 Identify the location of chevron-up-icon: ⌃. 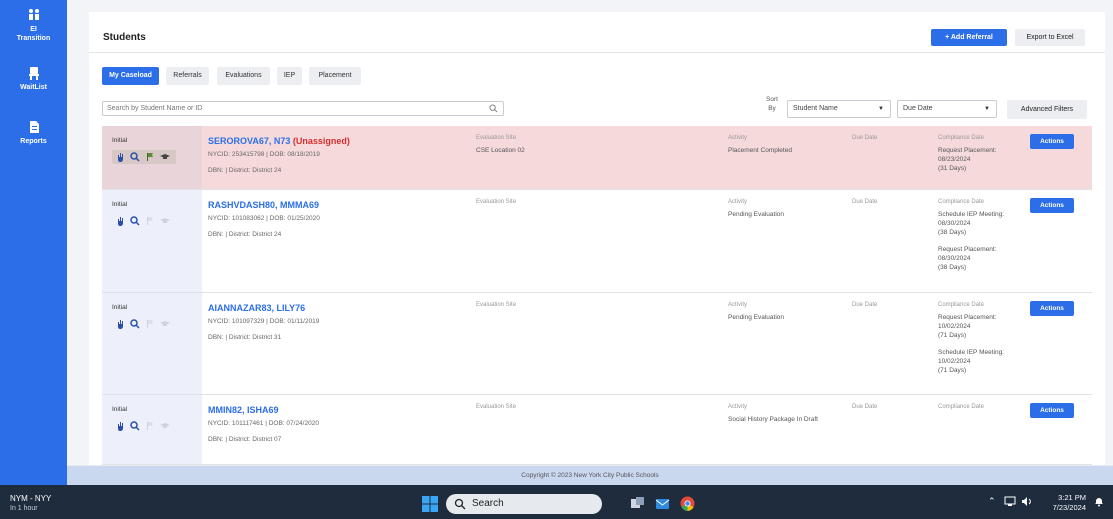
(992, 501).